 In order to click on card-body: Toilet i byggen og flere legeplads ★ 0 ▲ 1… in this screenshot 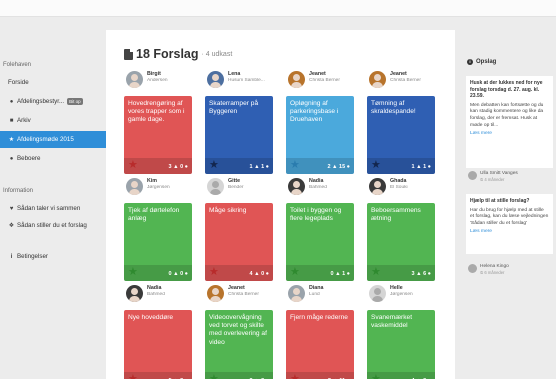, I will do `click(320, 242)`.